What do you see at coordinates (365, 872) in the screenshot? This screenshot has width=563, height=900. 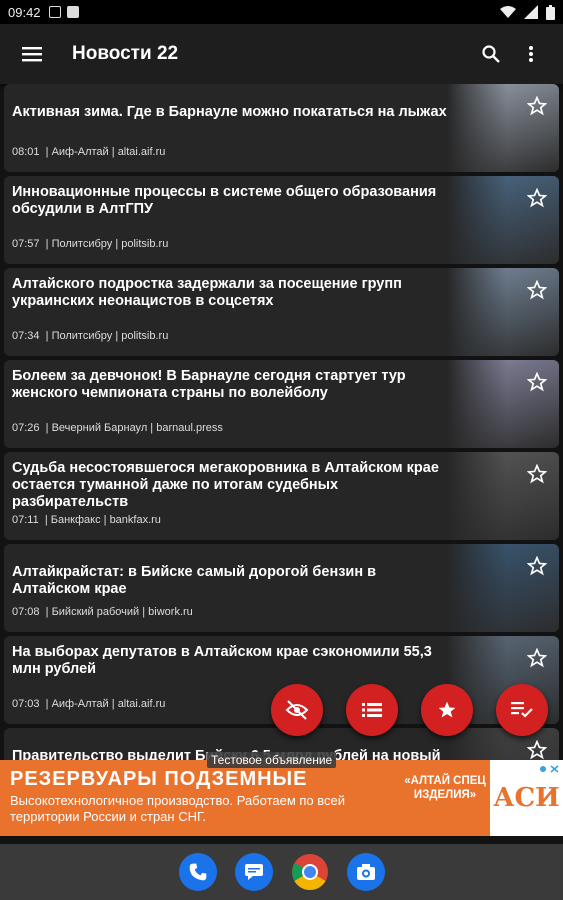 I see `camera-icon` at bounding box center [365, 872].